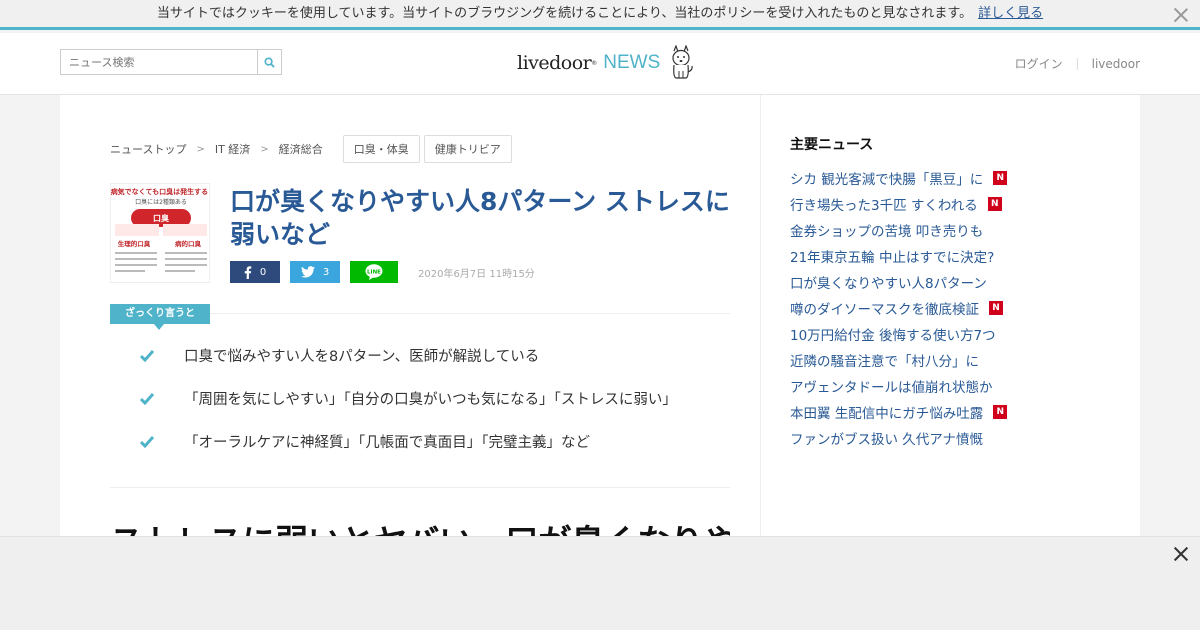  I want to click on breadcrumb-item: 経済総合, so click(301, 149).